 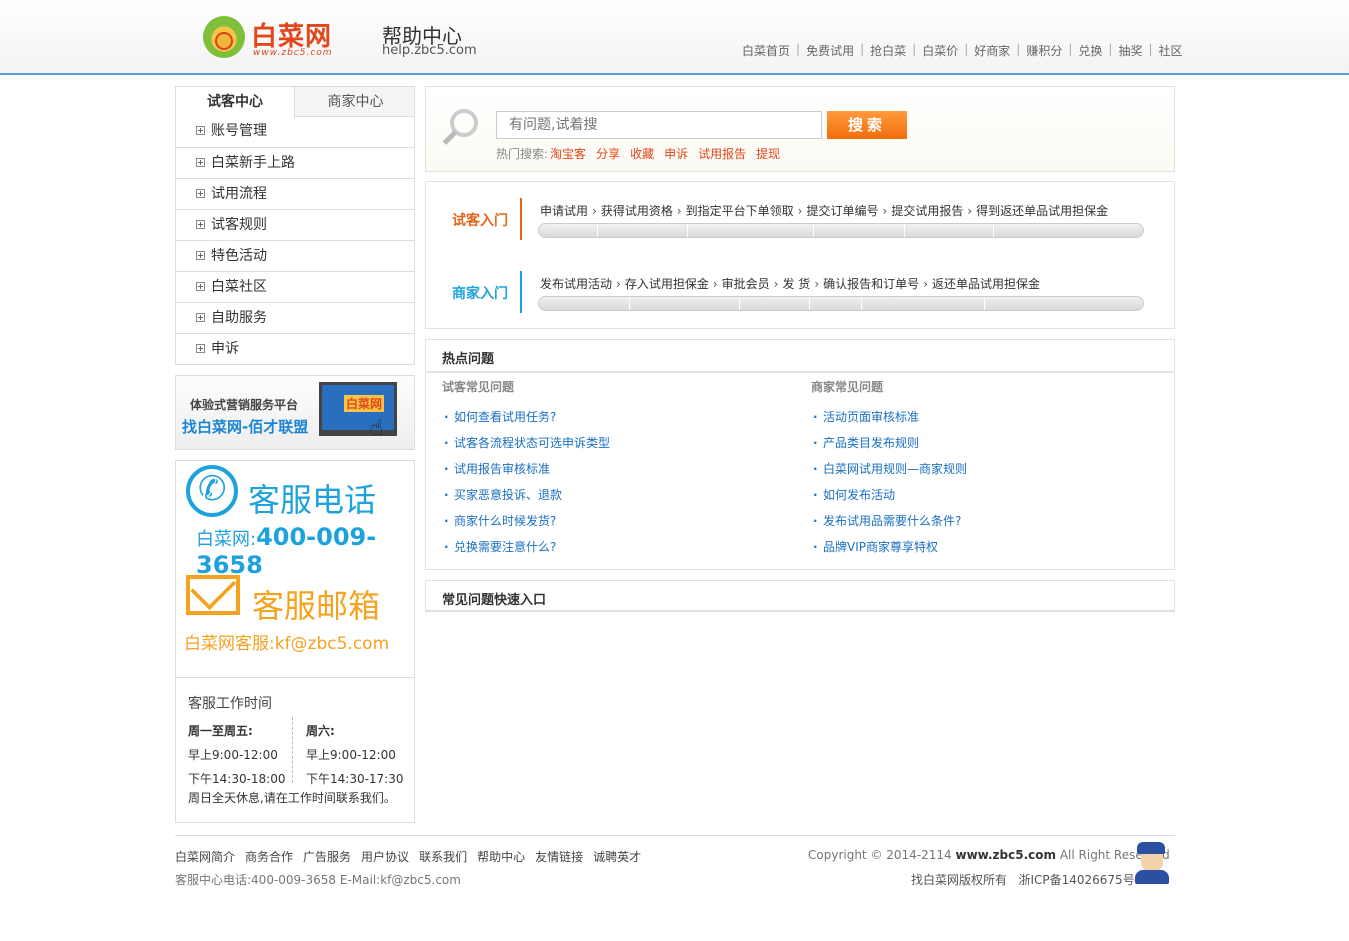 What do you see at coordinates (608, 154) in the screenshot?
I see `hot-keyword: 分享` at bounding box center [608, 154].